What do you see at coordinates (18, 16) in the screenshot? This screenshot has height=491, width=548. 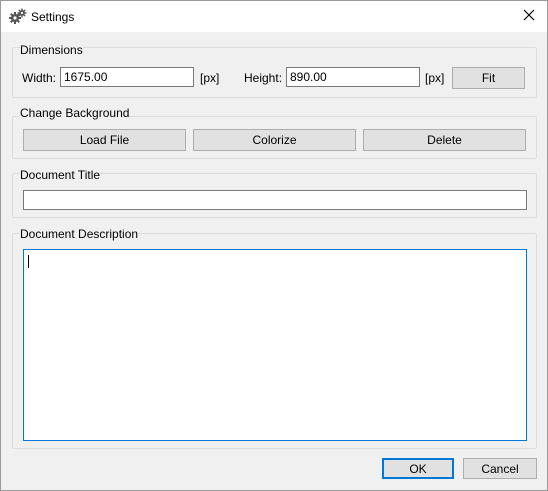 I see `gears-icon` at bounding box center [18, 16].